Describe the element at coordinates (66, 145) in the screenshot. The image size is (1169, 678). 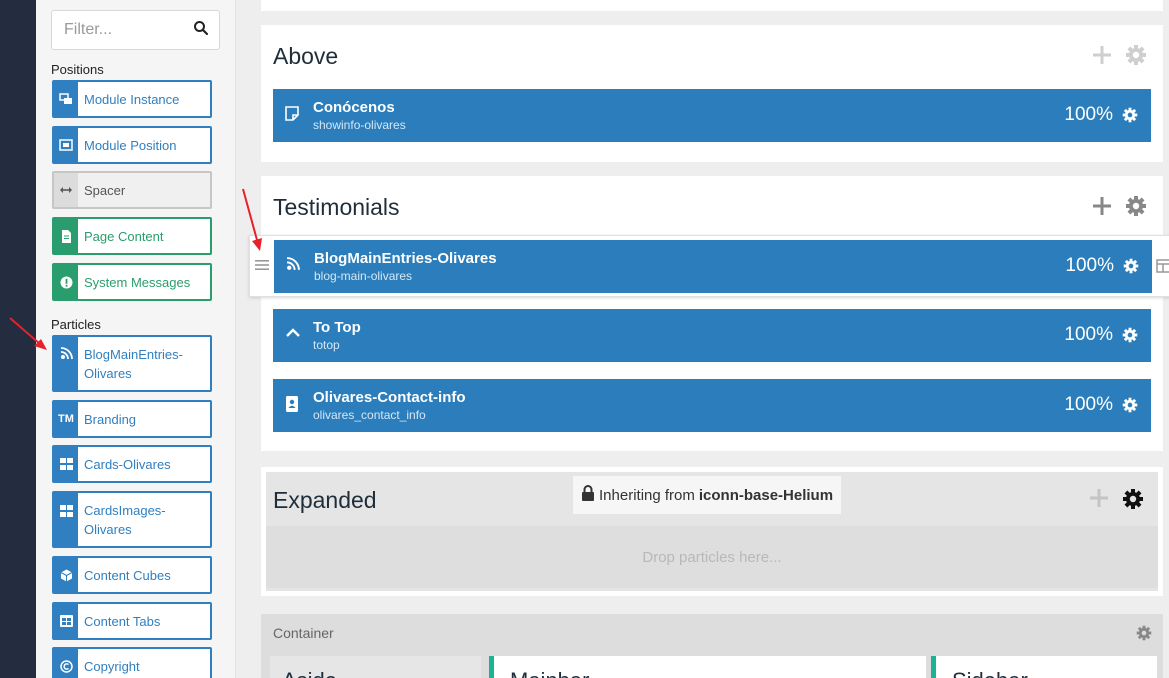
I see `module-position-icon` at that location.